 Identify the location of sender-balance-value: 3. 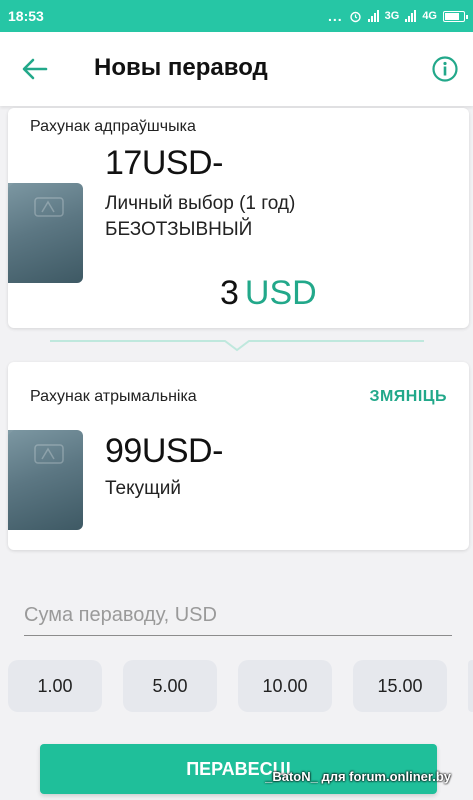
(229, 293).